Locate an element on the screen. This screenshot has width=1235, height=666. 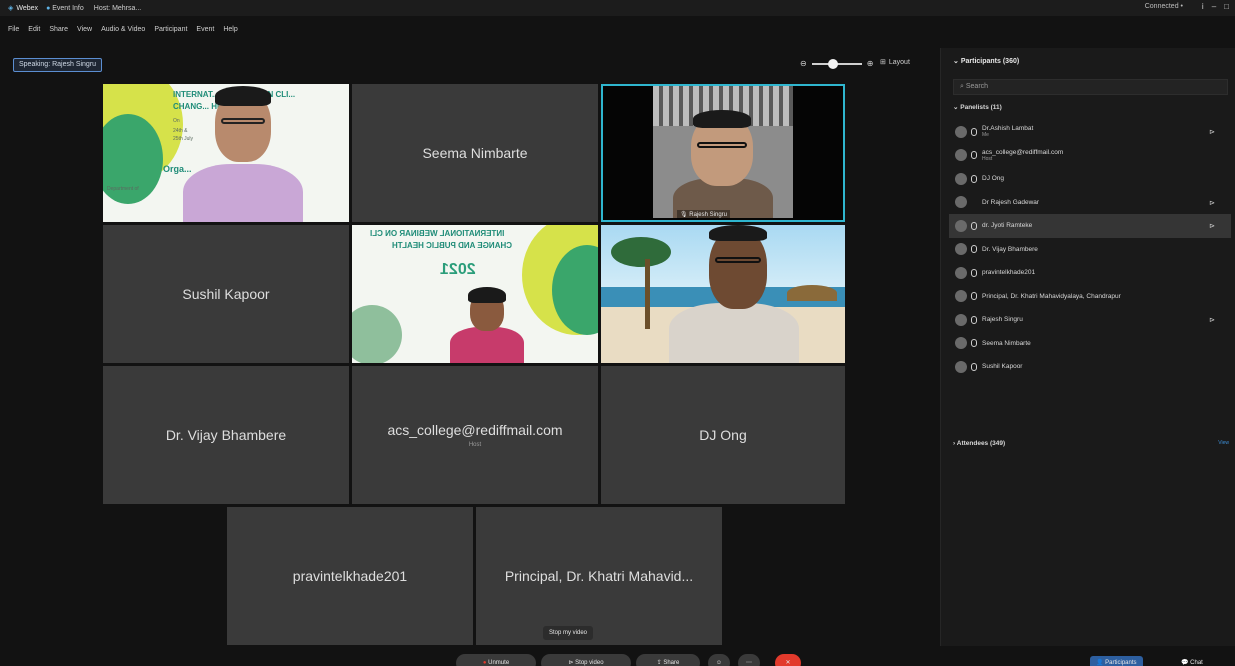
panelist-row: Sushil Kapoor is located at coordinates (1090, 367).